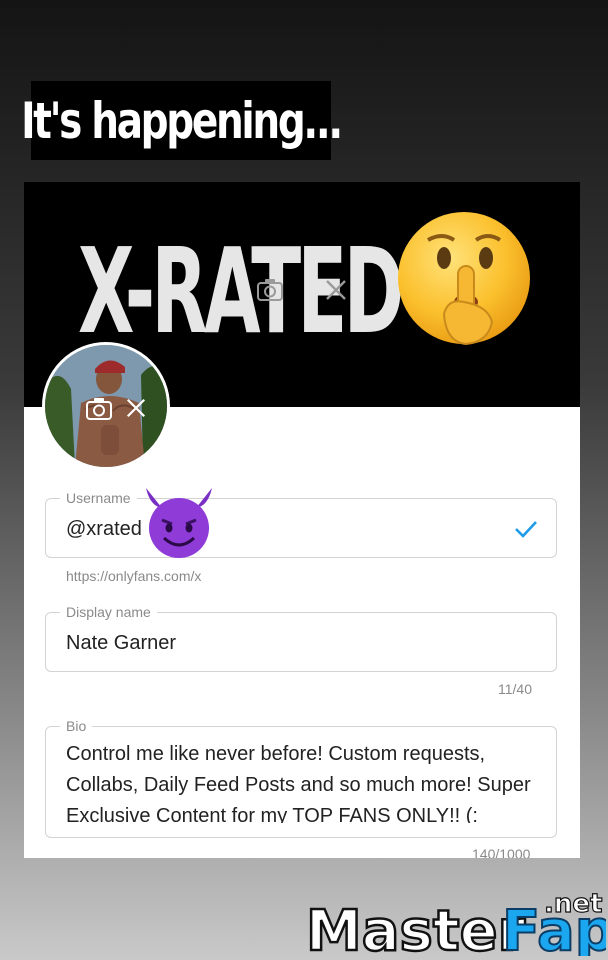 The width and height of the screenshot is (608, 960). What do you see at coordinates (241, 291) in the screenshot?
I see `cover-title-text: X-RATED` at bounding box center [241, 291].